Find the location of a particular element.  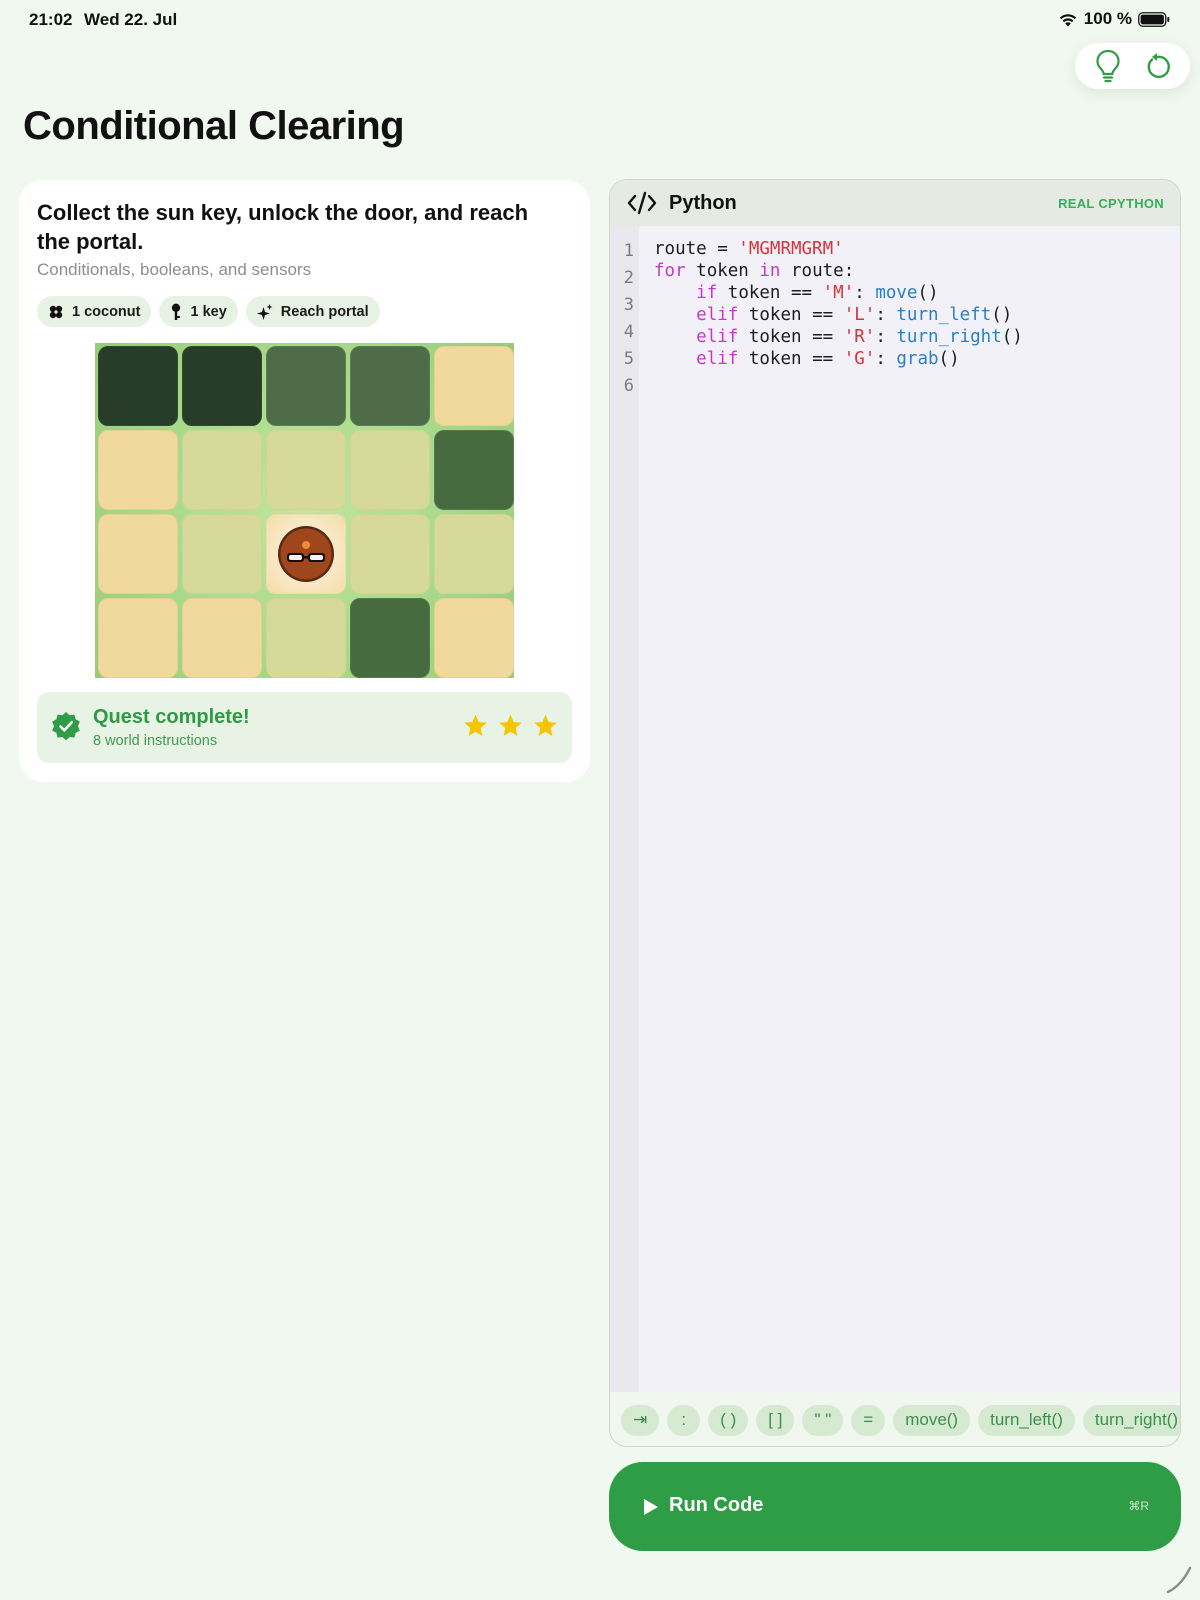

reset-icon is located at coordinates (1159, 66).